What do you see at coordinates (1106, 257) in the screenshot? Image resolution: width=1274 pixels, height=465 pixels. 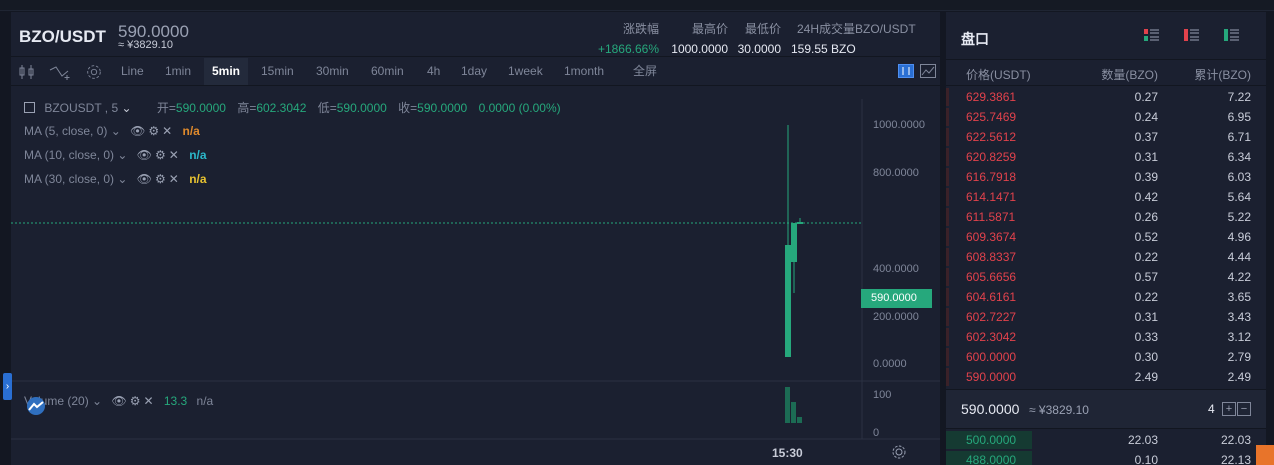 I see `ask-row: 608.8337 0.22 4.44` at bounding box center [1106, 257].